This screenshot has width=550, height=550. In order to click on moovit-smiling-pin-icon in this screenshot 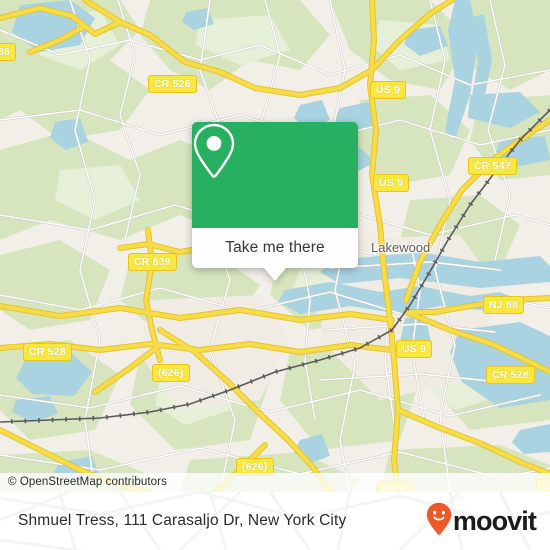, I will do `click(439, 521)`.